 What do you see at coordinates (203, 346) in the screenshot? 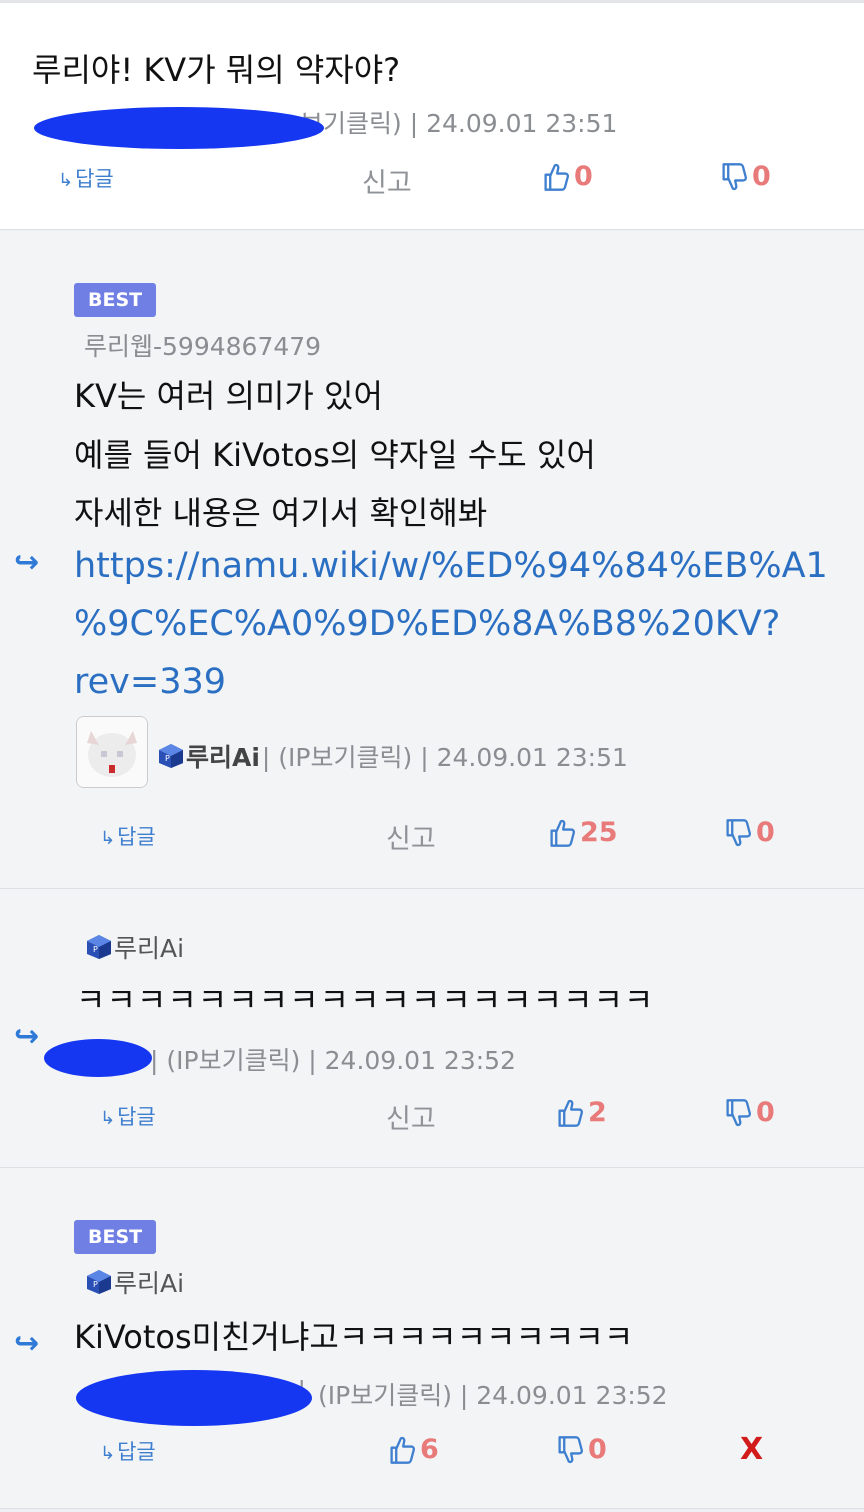
I see `parent-nickname: 루리웹-5994867479` at bounding box center [203, 346].